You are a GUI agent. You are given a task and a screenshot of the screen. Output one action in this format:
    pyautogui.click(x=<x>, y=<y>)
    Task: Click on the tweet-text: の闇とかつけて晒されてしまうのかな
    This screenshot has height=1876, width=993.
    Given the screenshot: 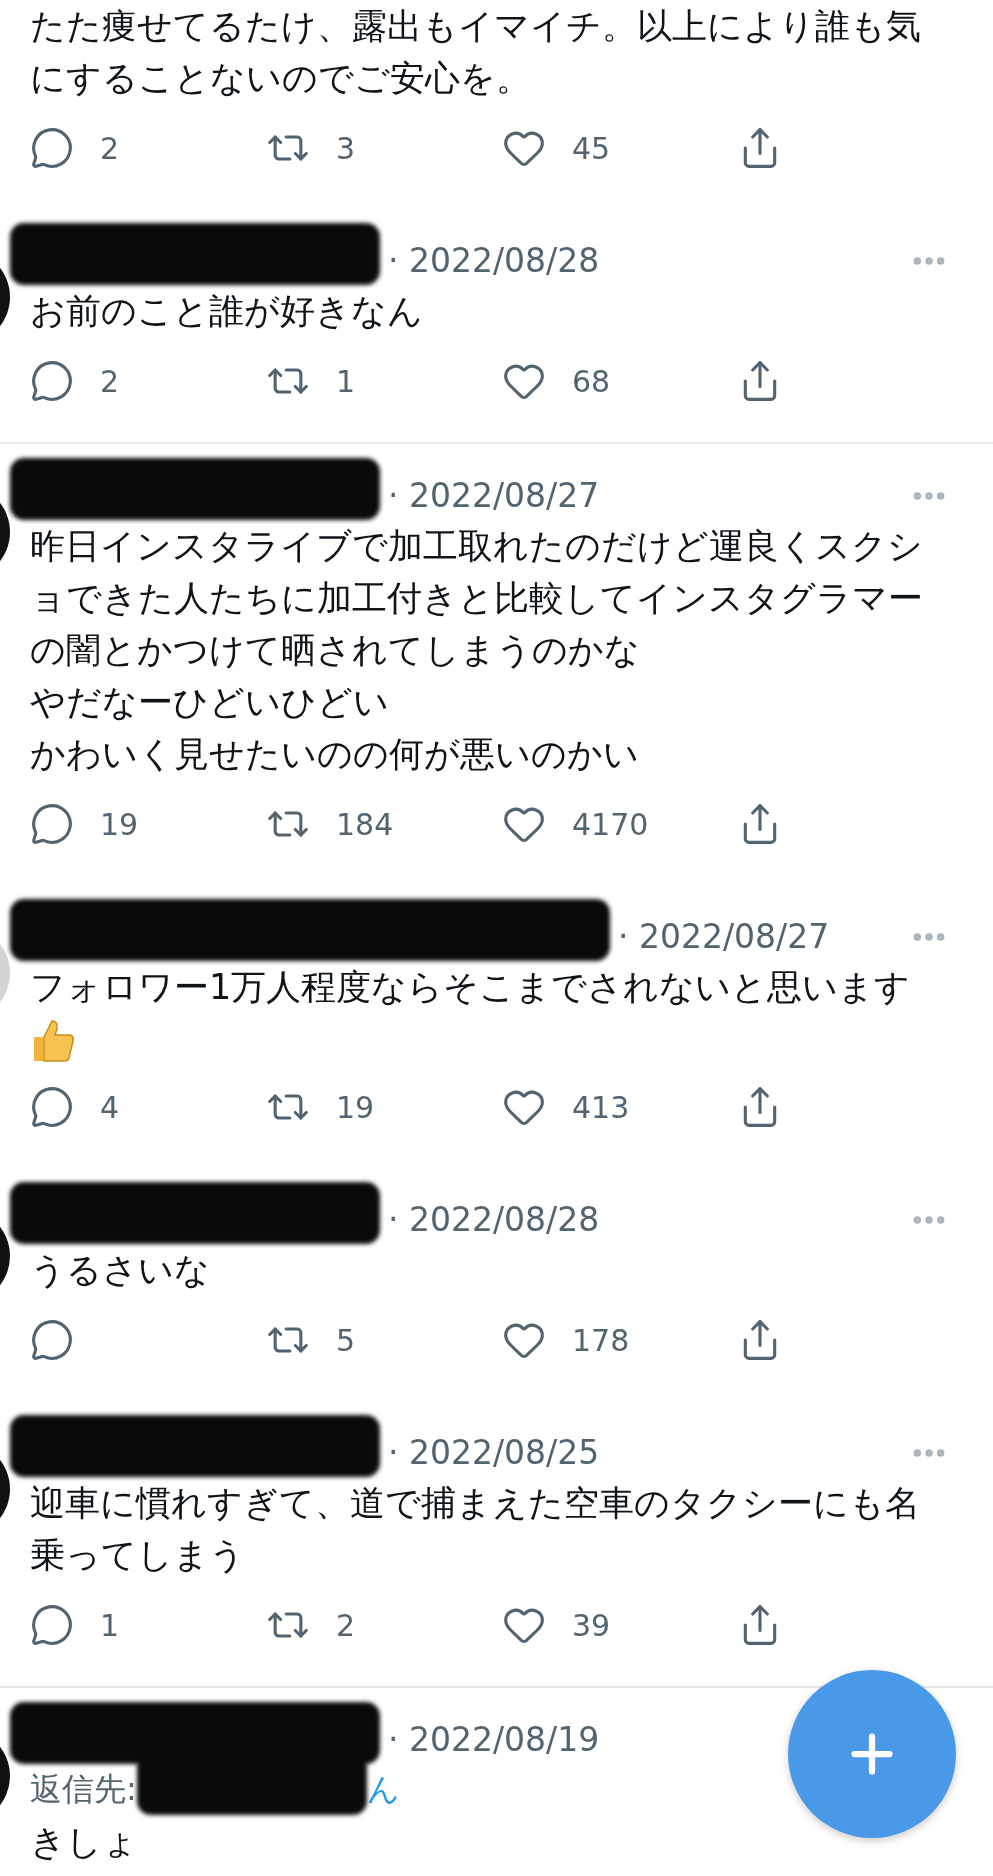 What is the action you would take?
    pyautogui.click(x=335, y=650)
    